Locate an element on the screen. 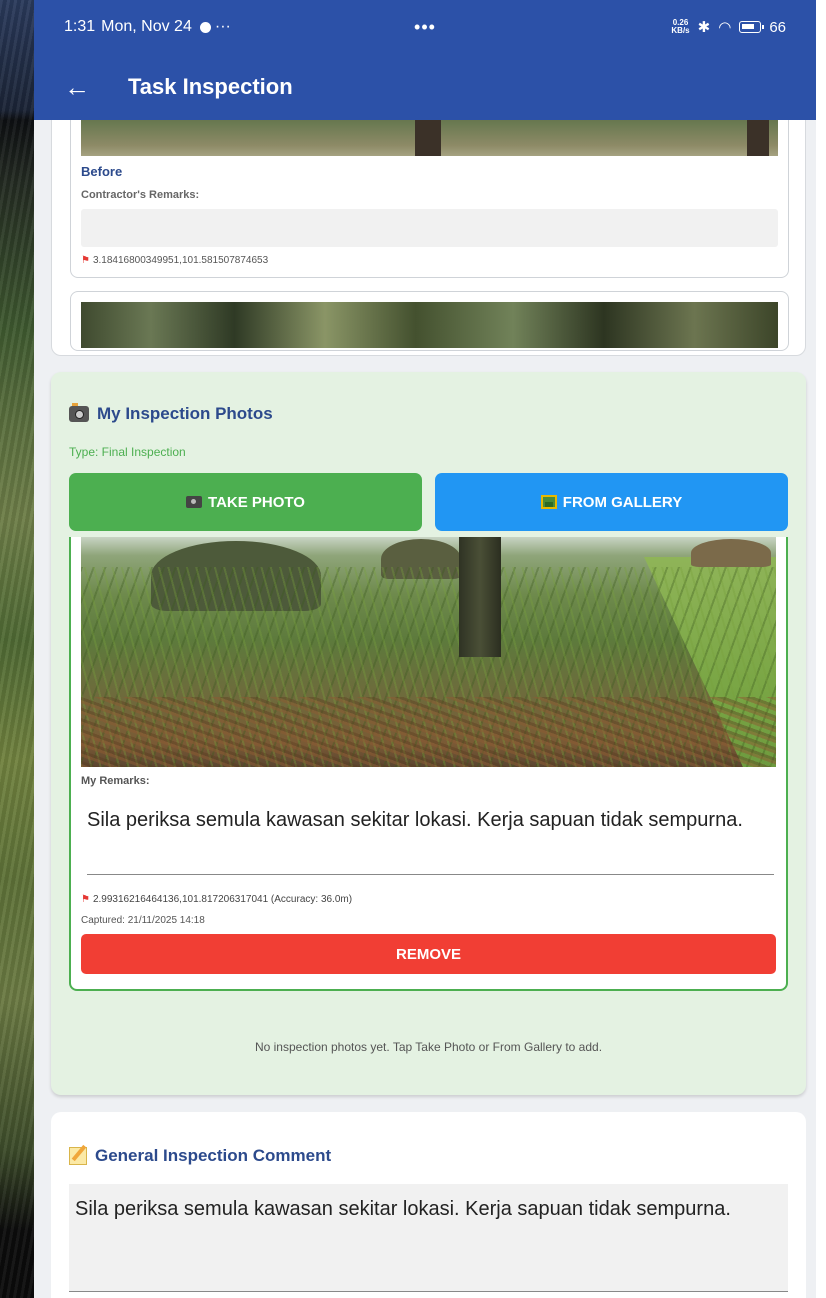  stage-label: Before is located at coordinates (102, 171).